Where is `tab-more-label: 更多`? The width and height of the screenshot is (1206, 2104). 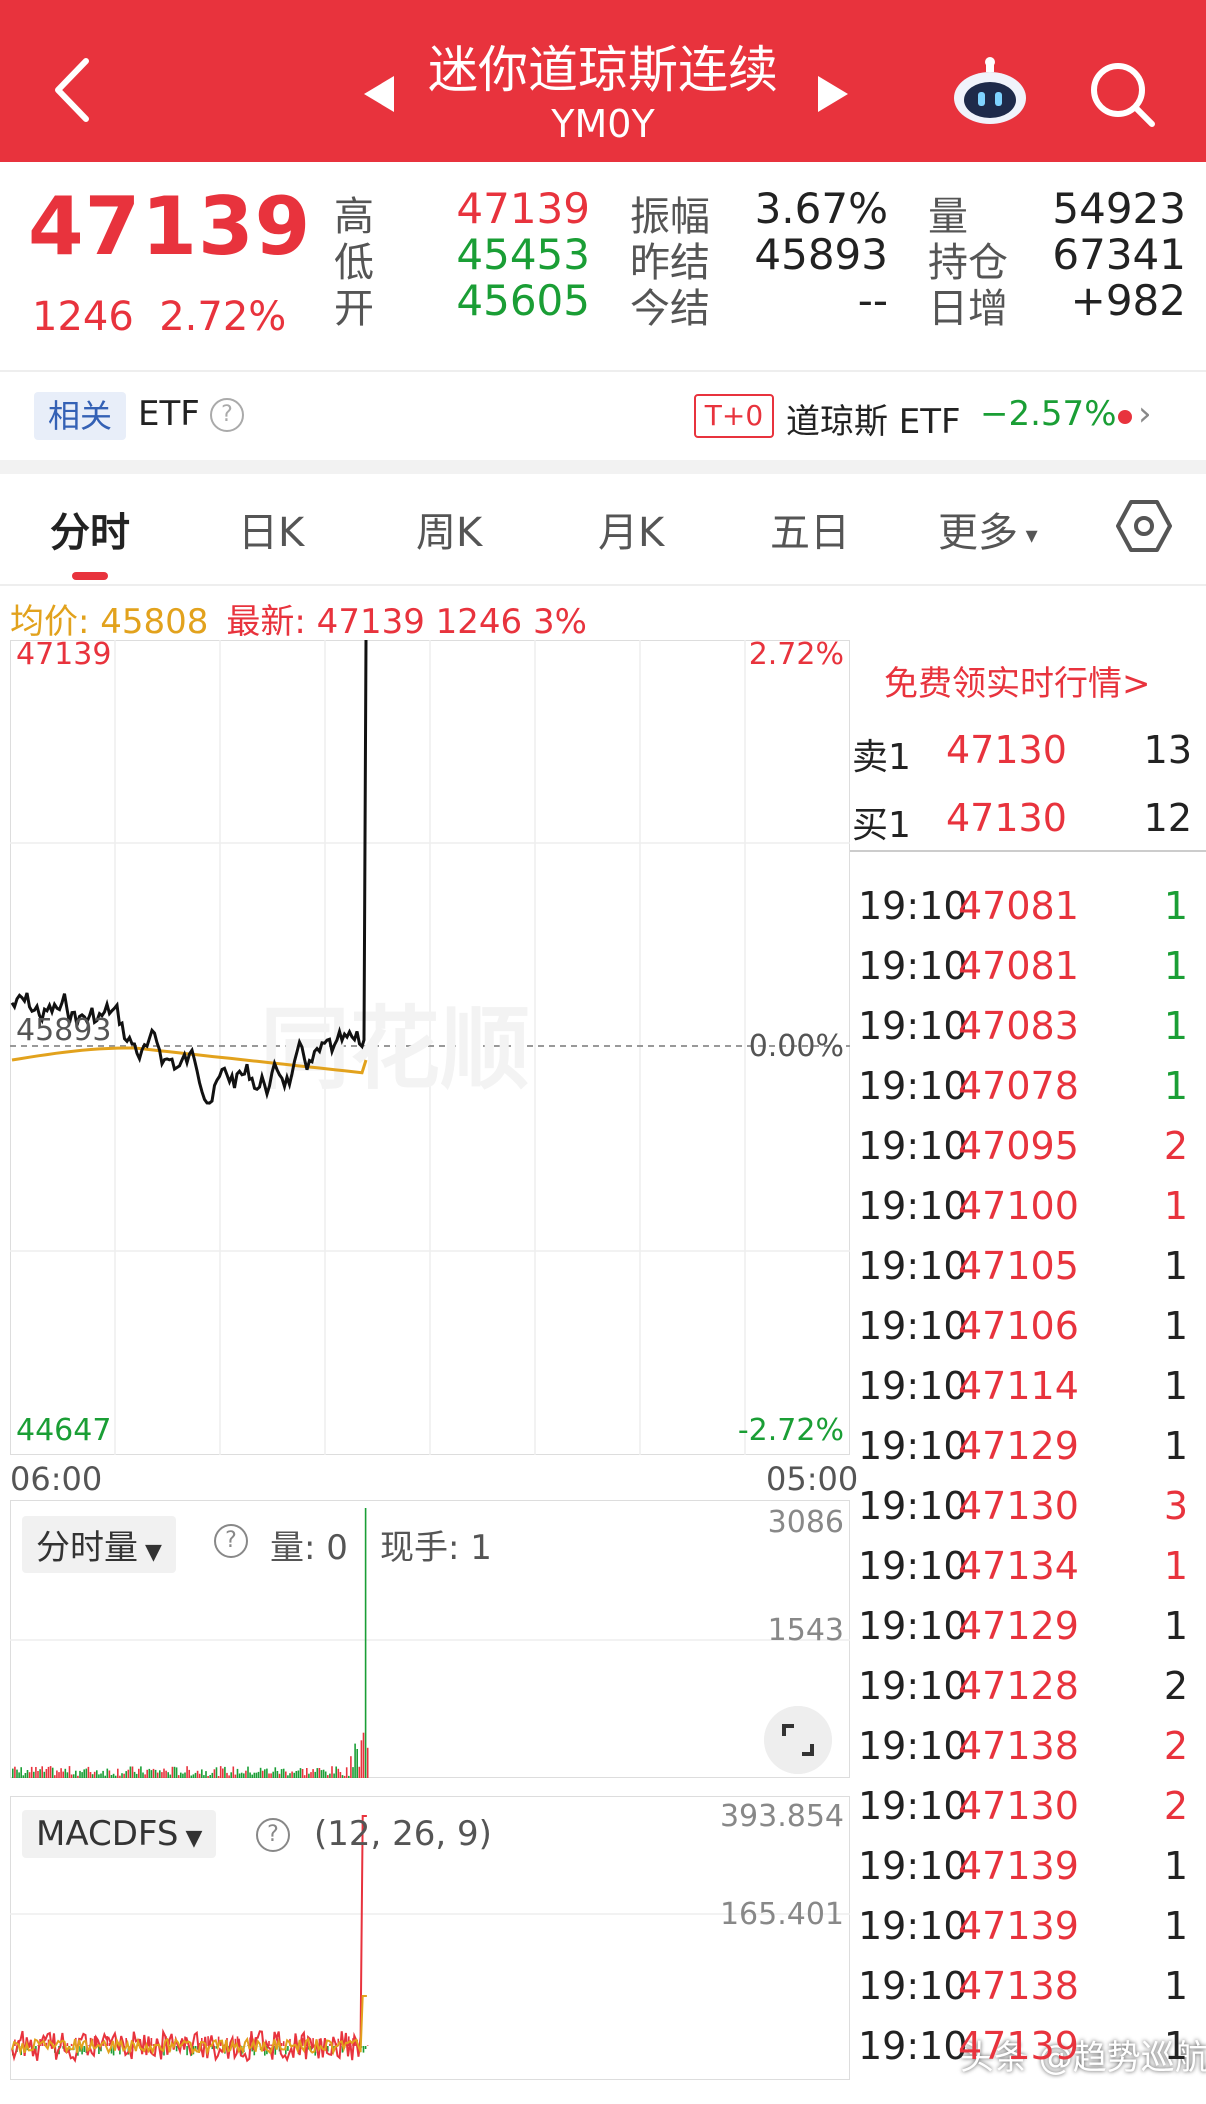 tab-more-label: 更多 is located at coordinates (978, 533).